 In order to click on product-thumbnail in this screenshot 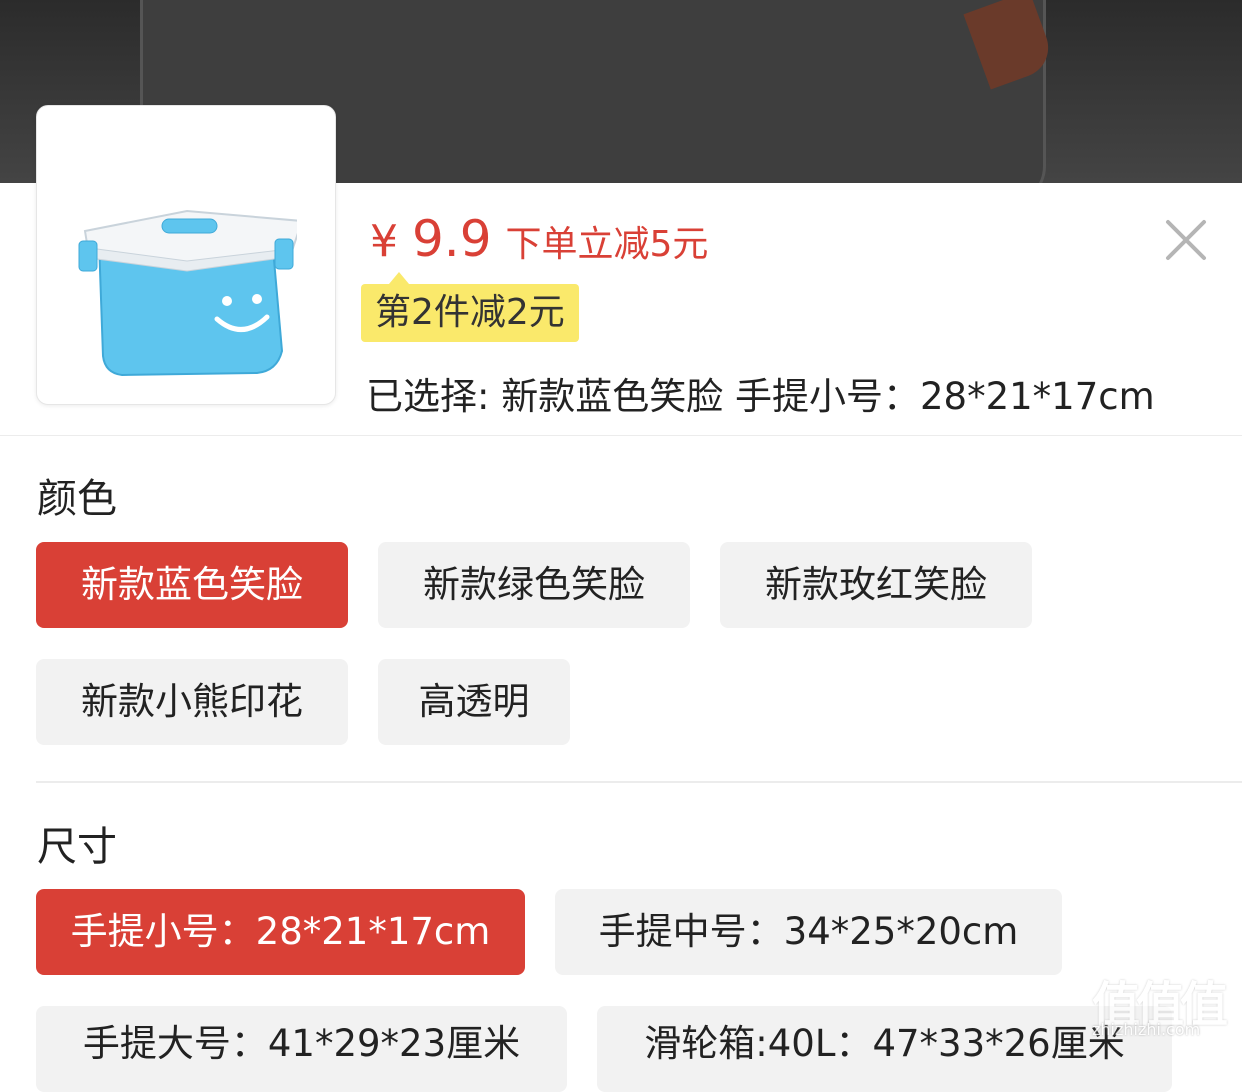, I will do `click(186, 255)`.